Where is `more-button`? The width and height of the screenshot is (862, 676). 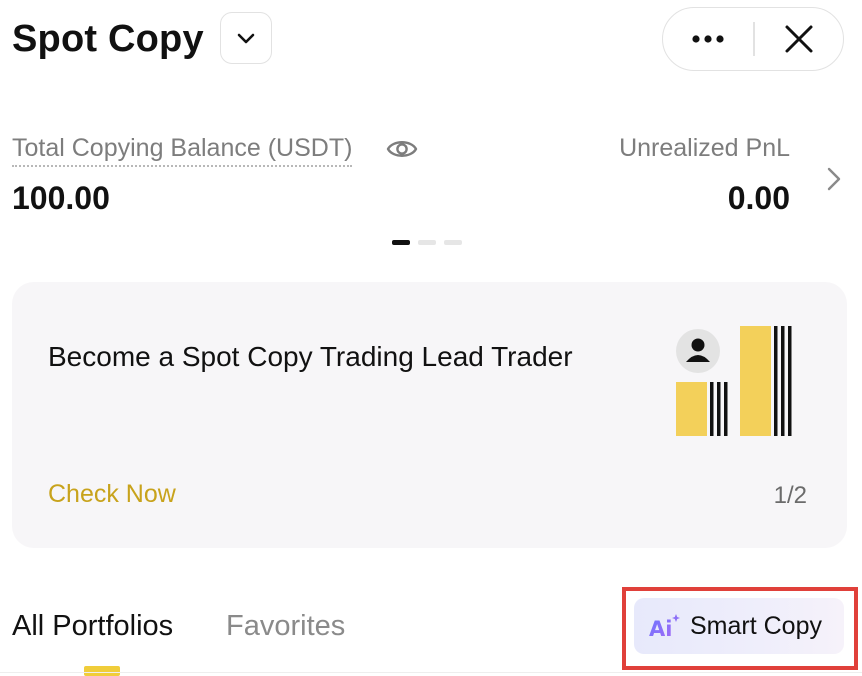
more-button is located at coordinates (708, 39).